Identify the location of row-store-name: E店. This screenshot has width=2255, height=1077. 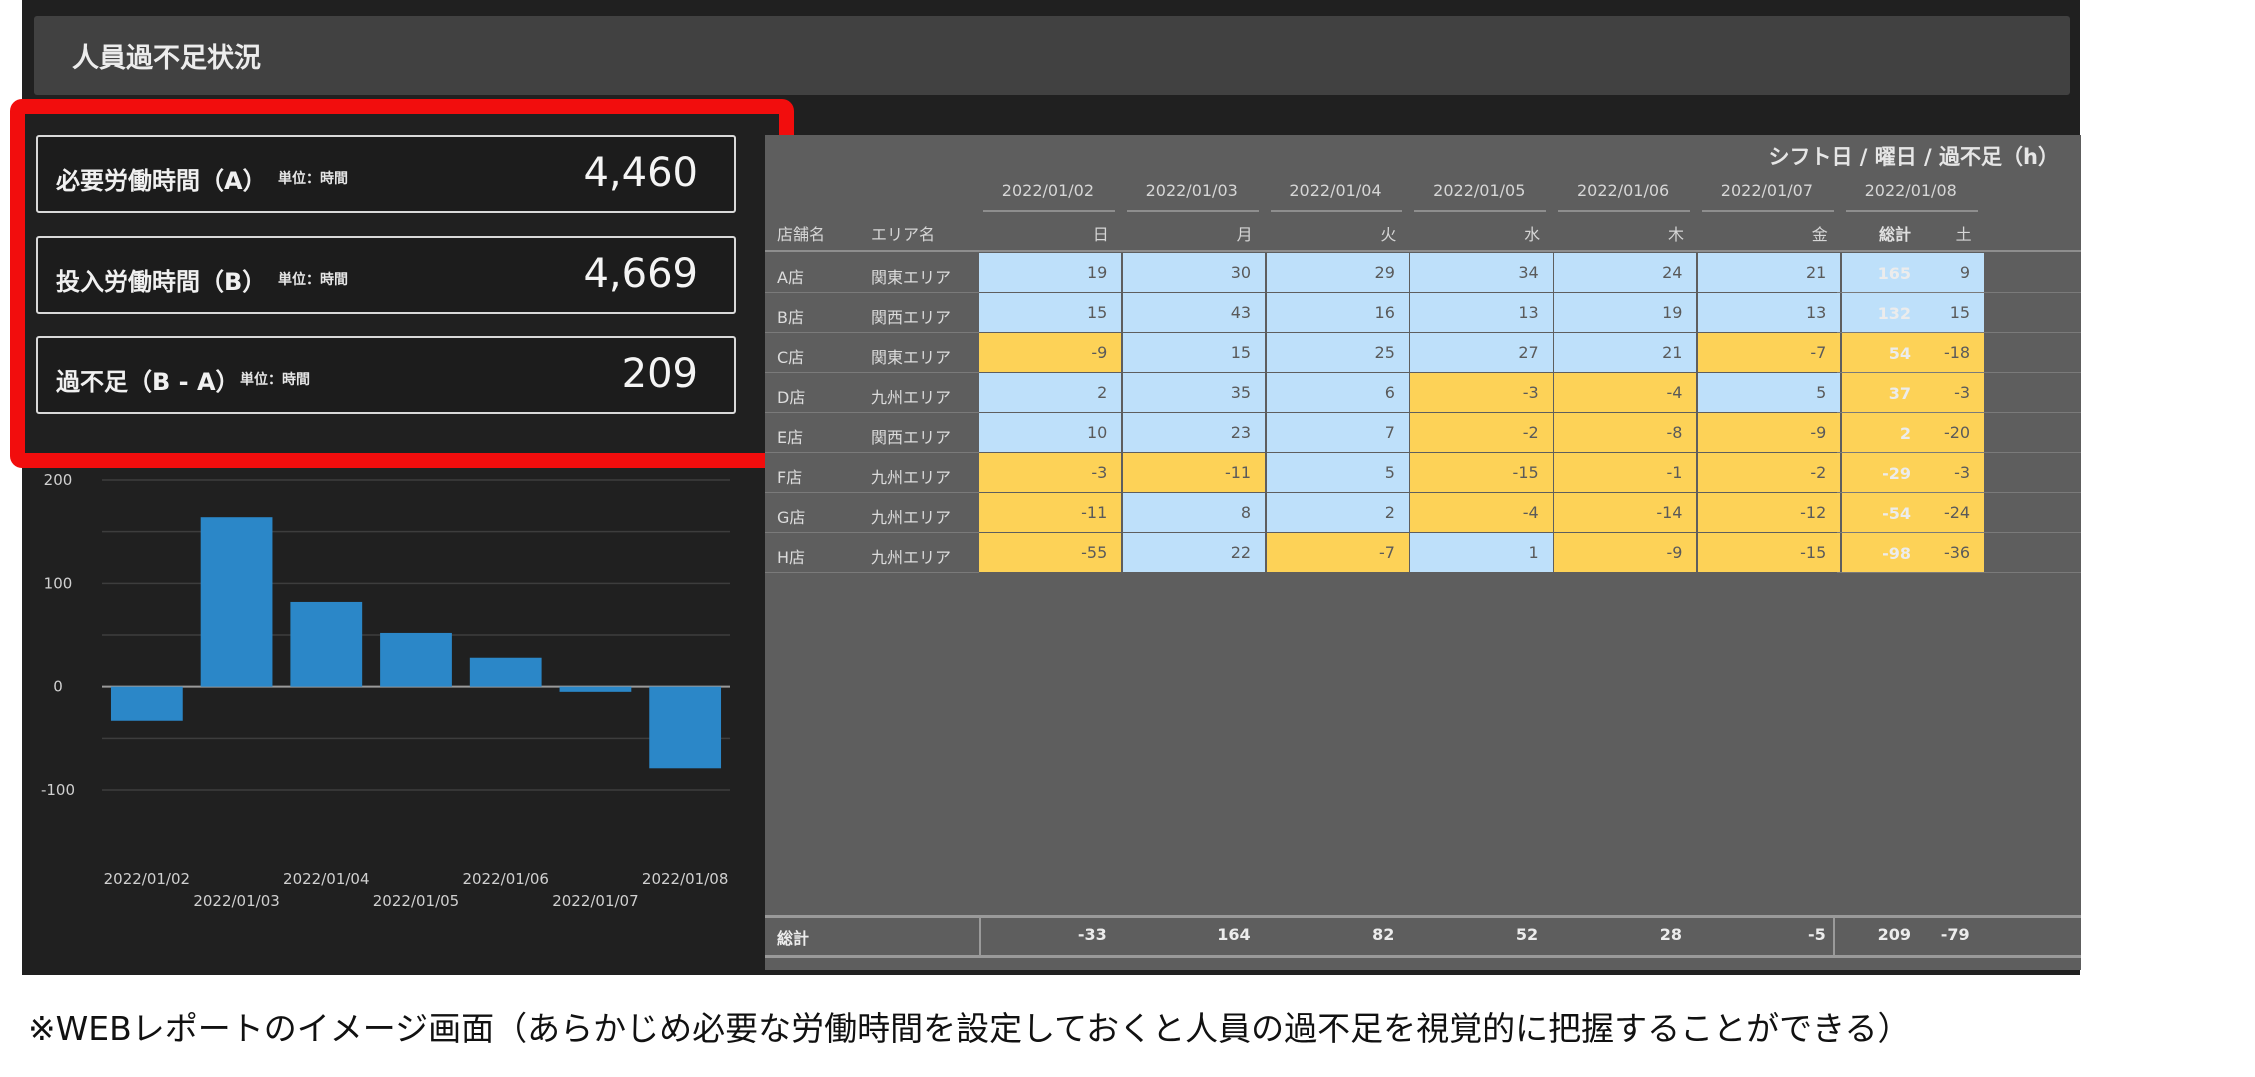
(790, 437).